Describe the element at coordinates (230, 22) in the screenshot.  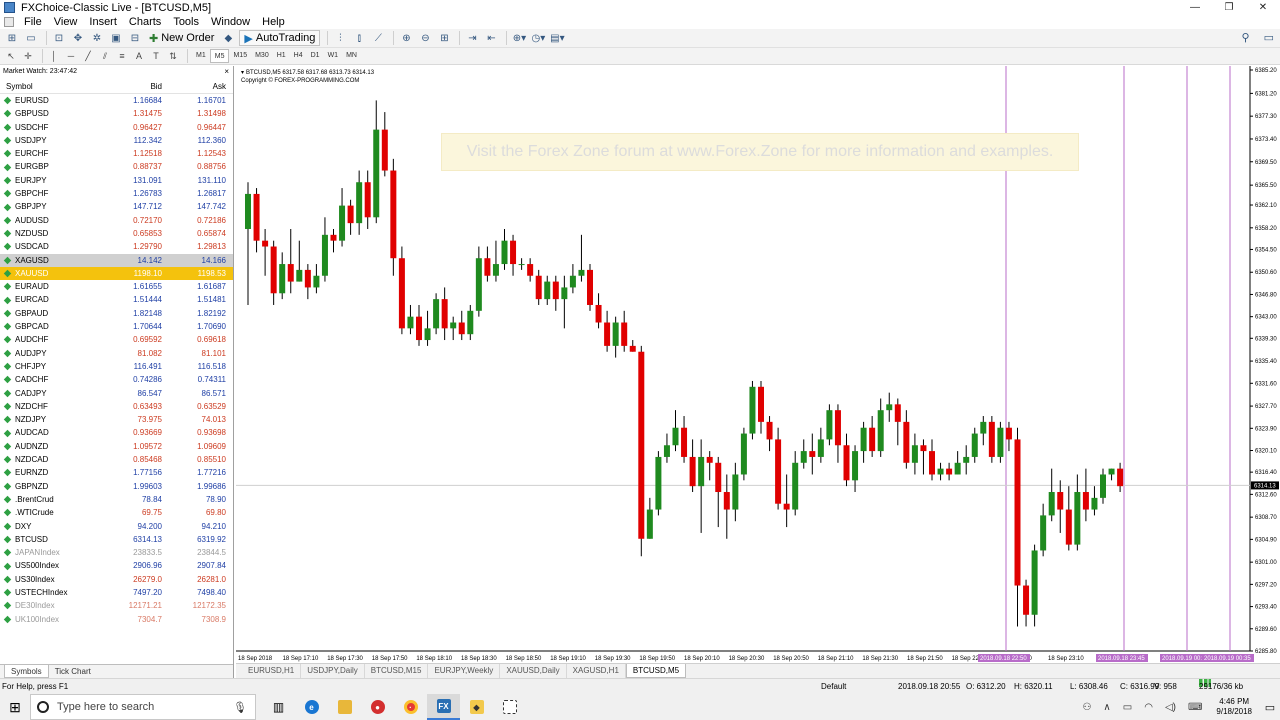
I see `menu-window: Window` at that location.